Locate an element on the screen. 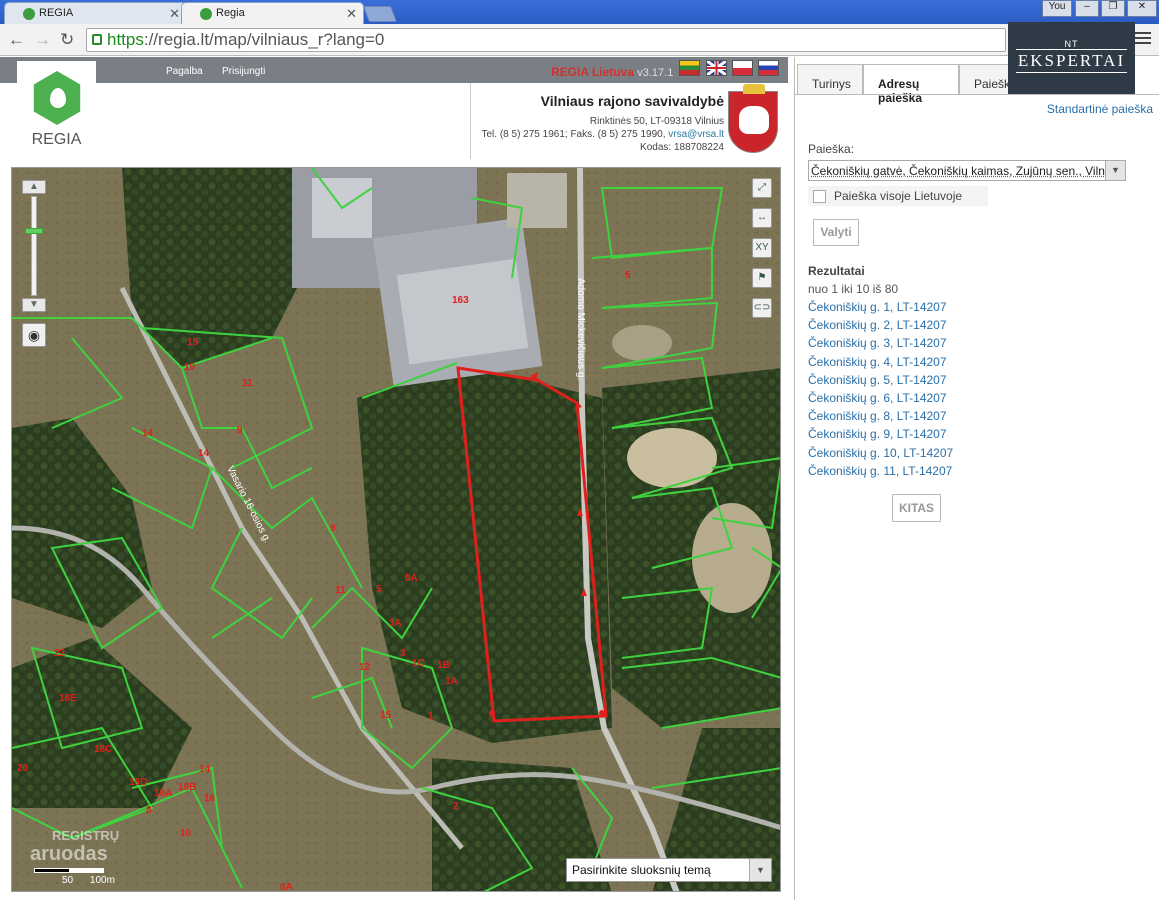 The width and height of the screenshot is (1159, 900). logo-small-text: NT is located at coordinates (1071, 44).